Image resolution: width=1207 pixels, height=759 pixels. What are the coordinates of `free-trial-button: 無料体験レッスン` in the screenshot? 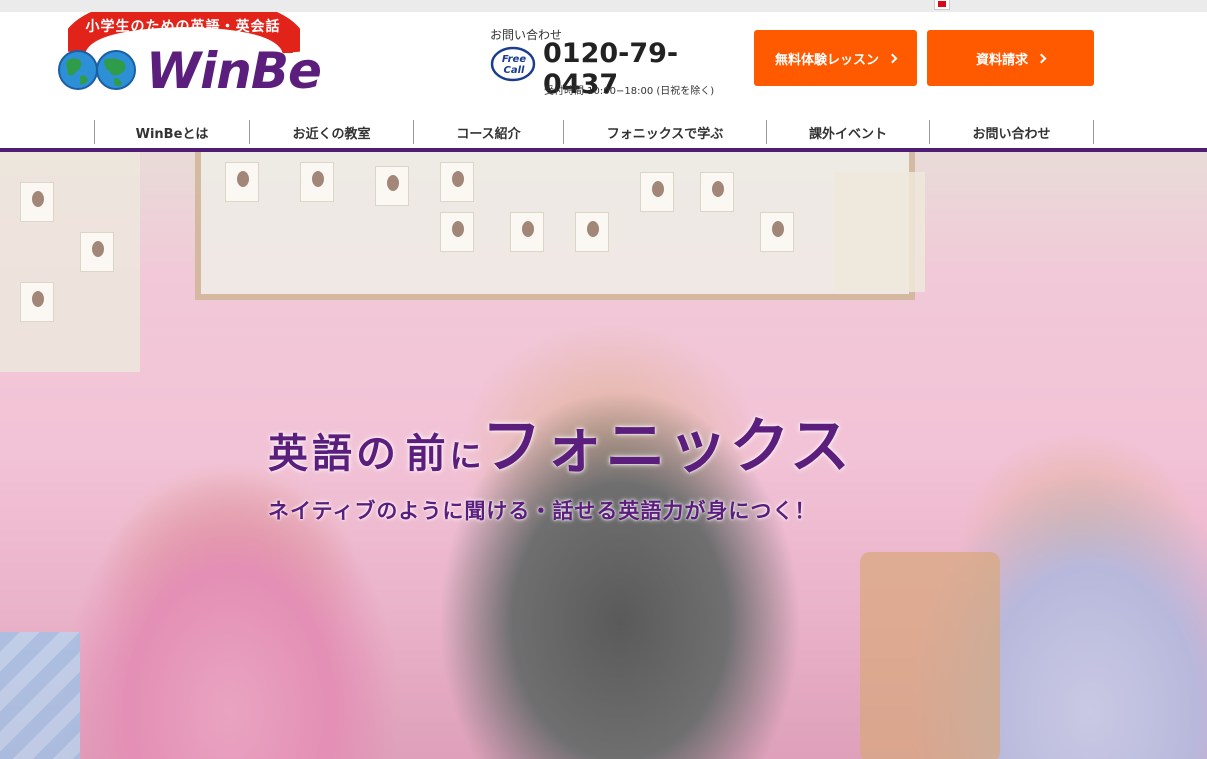 It's located at (835, 58).